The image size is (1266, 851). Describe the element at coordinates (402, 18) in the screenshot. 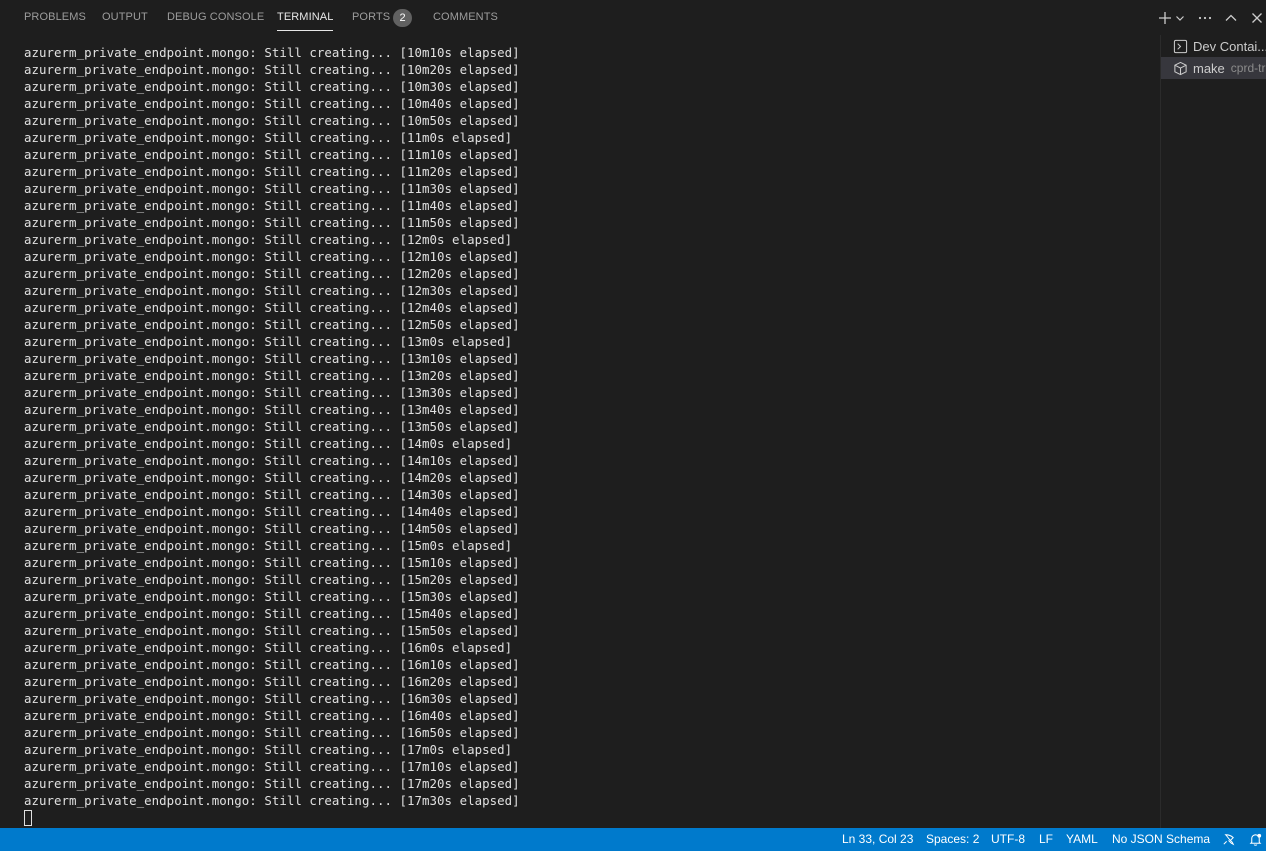

I see `ports-count-badge: 2` at that location.